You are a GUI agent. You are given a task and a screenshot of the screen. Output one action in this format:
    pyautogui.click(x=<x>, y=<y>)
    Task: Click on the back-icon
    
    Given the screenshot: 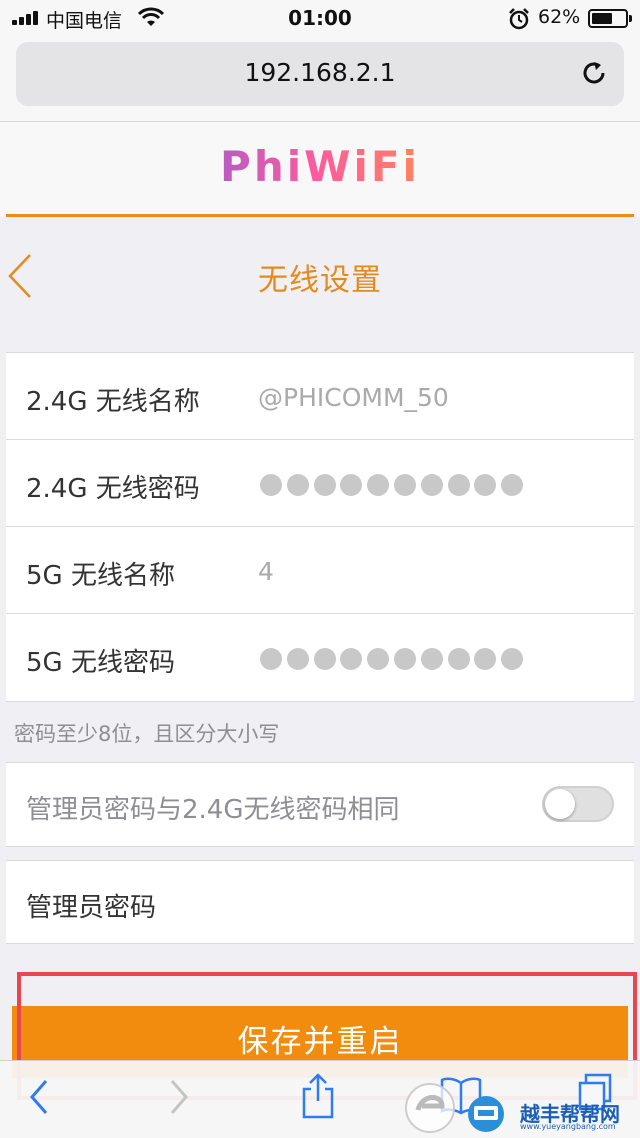 What is the action you would take?
    pyautogui.click(x=39, y=1097)
    